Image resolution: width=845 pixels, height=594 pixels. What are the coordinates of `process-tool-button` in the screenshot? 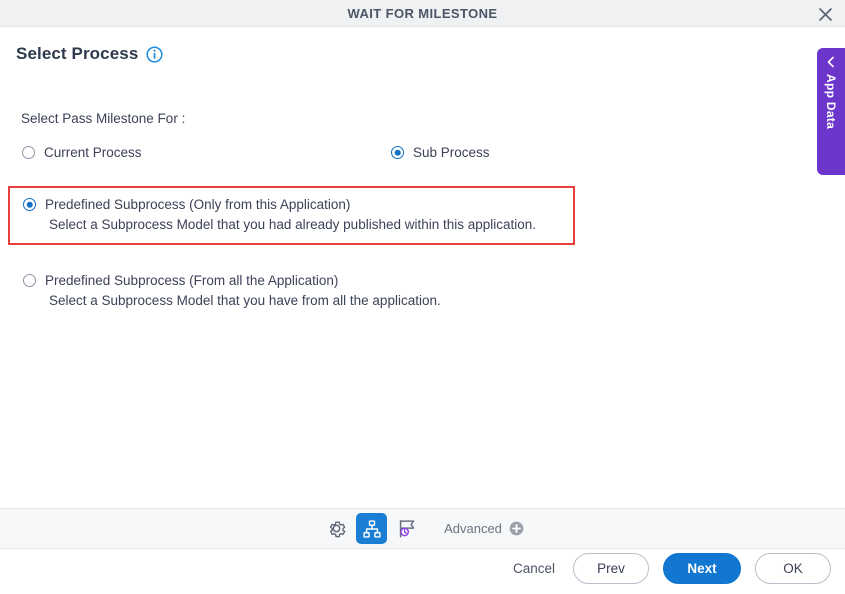 It's located at (372, 528).